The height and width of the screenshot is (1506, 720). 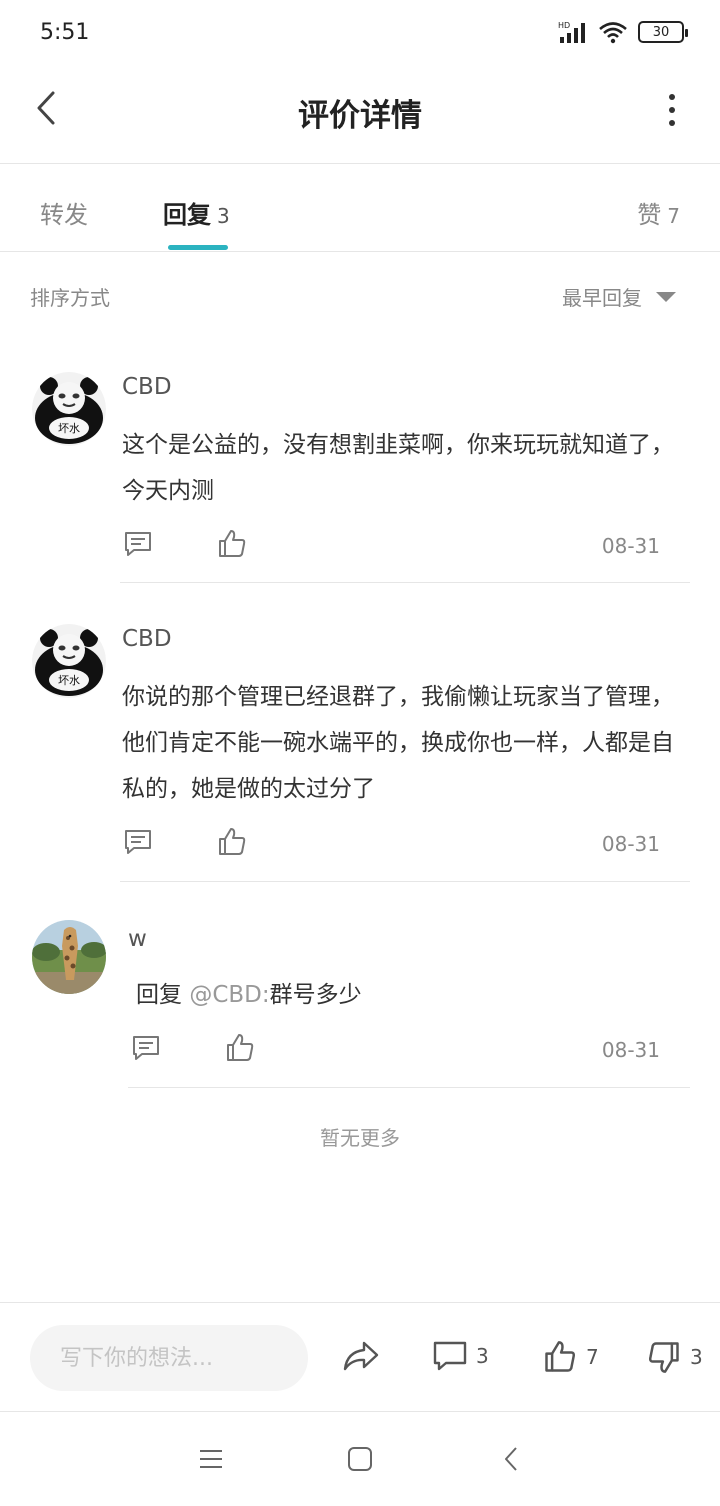 I want to click on page-title: 评价详情, so click(x=360, y=116).